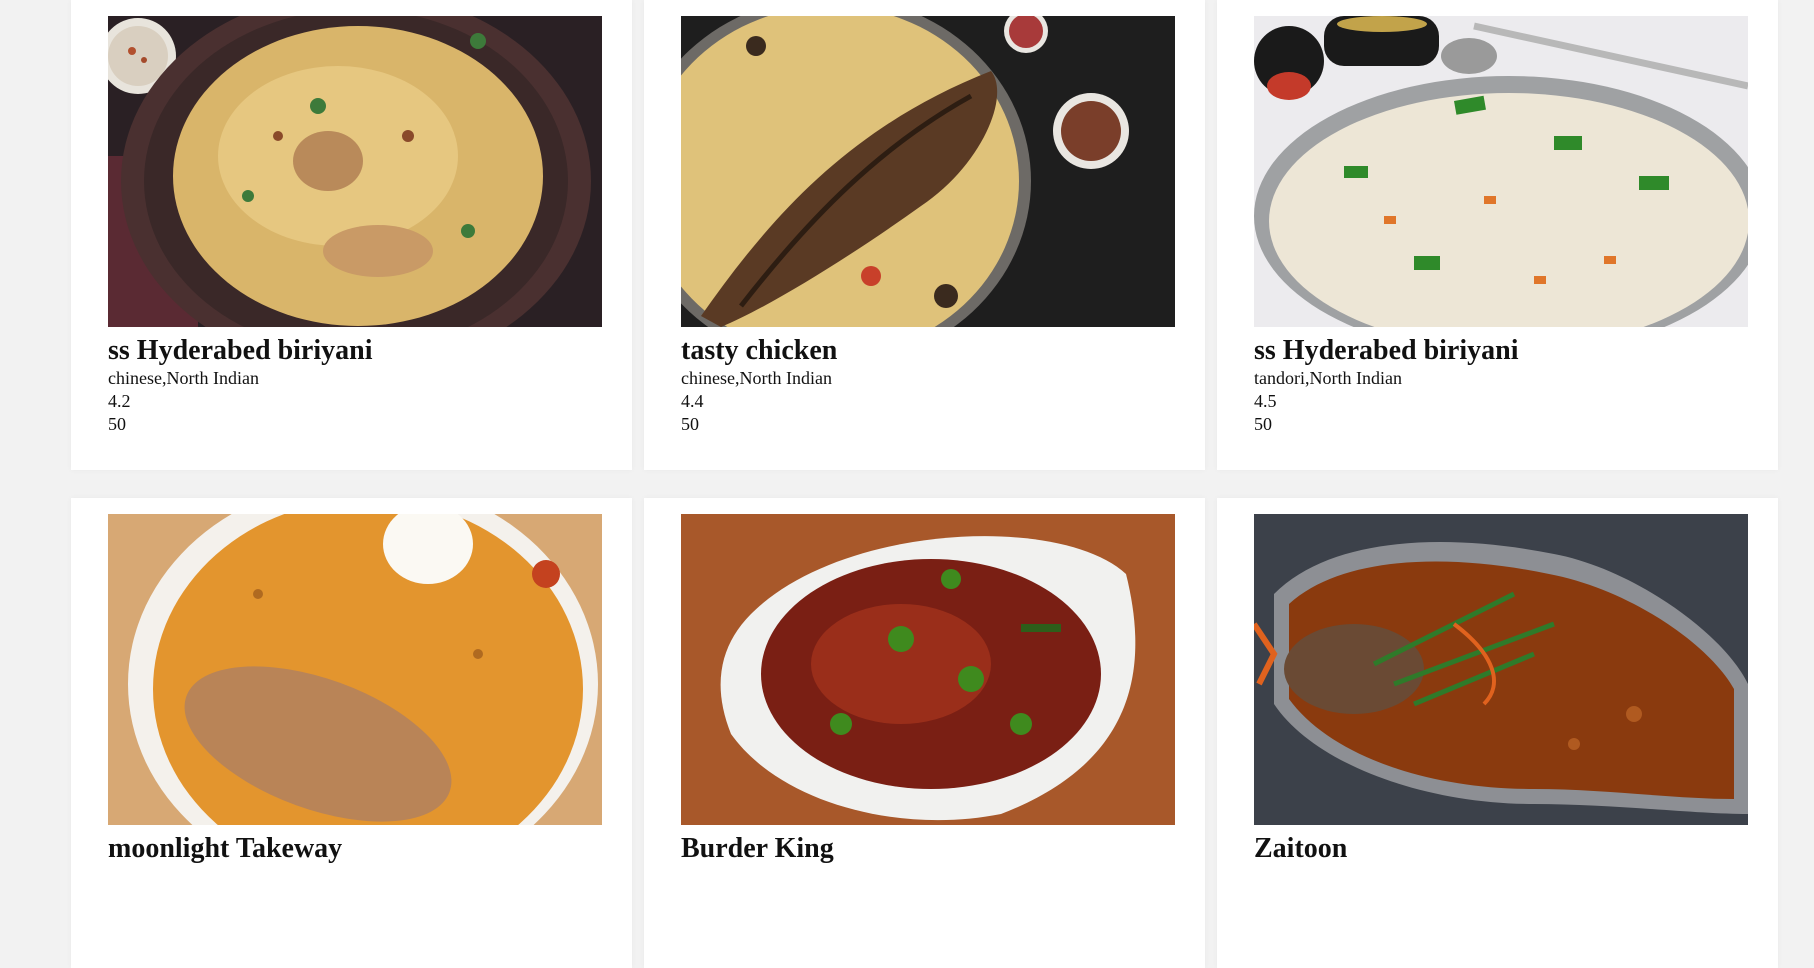 Image resolution: width=1814 pixels, height=968 pixels. What do you see at coordinates (928, 171) in the screenshot?
I see `fish-rice-platter-image` at bounding box center [928, 171].